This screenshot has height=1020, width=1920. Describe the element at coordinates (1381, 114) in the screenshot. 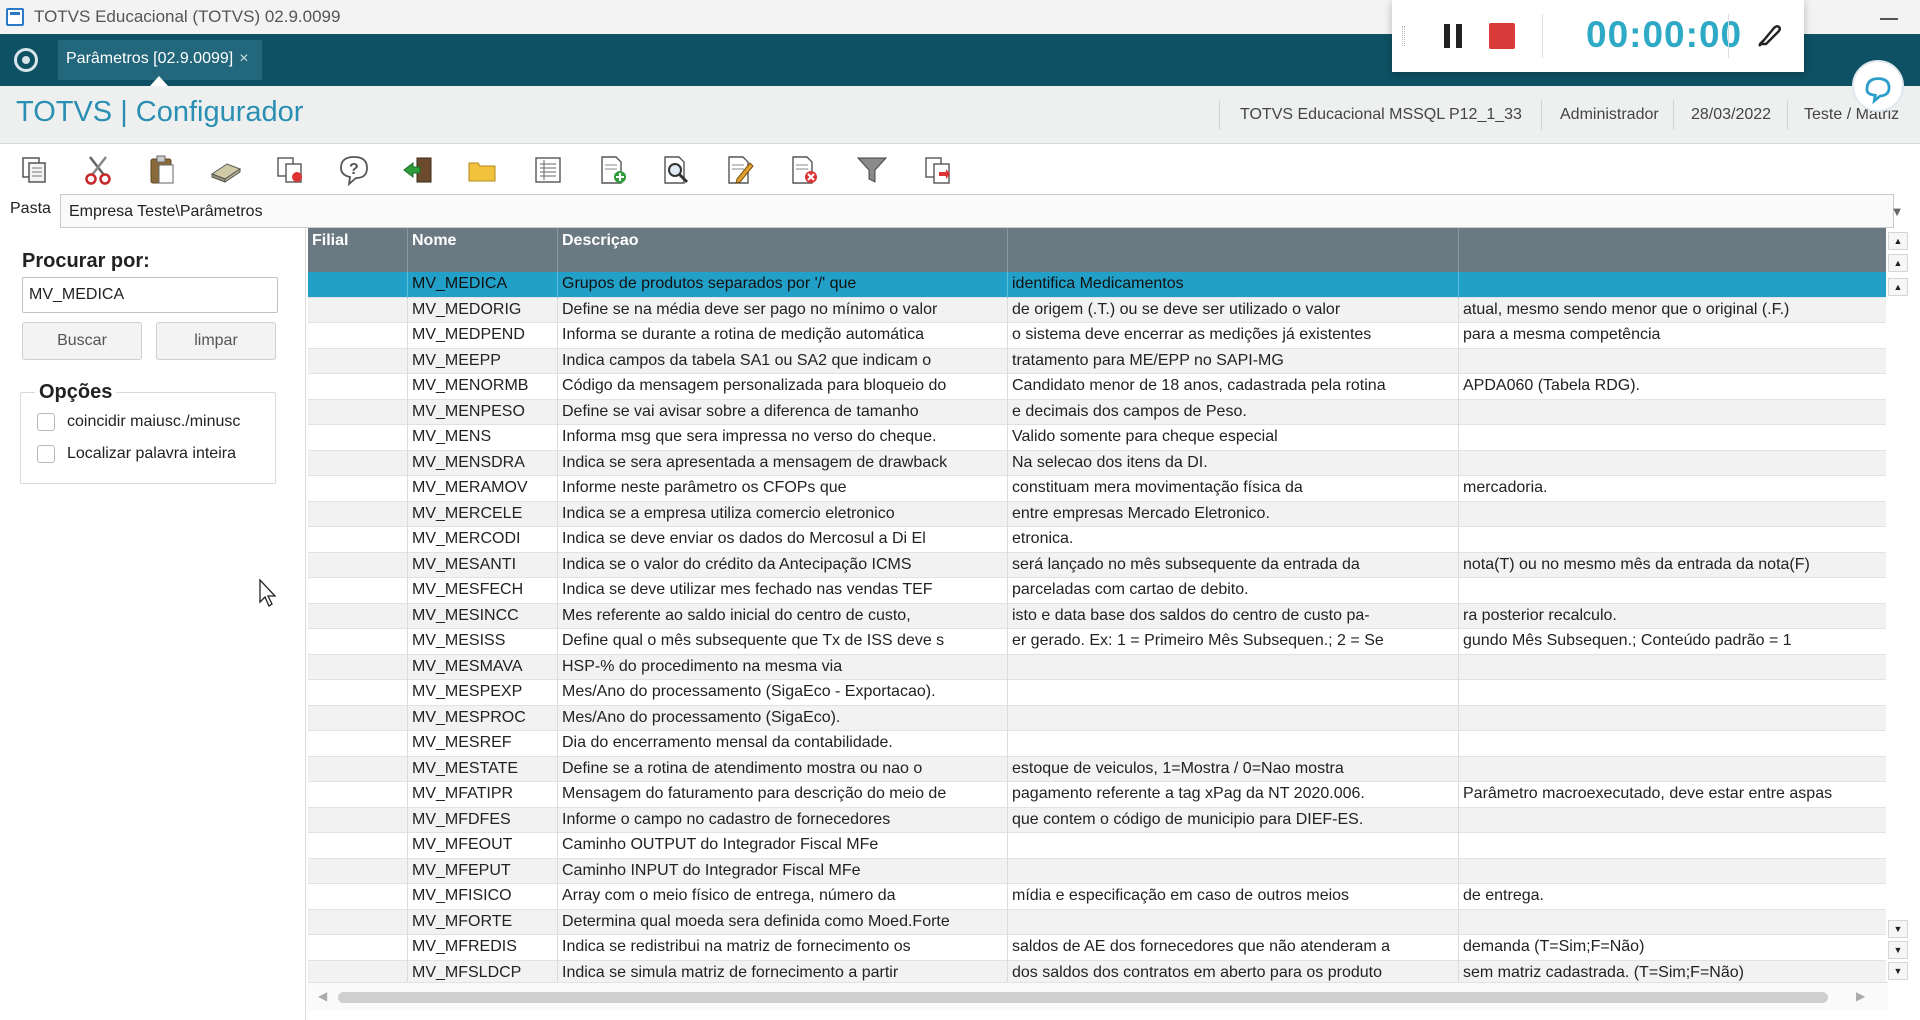

I see `environment-label: TOTVS Educacional MSSQL P12_1_33` at that location.